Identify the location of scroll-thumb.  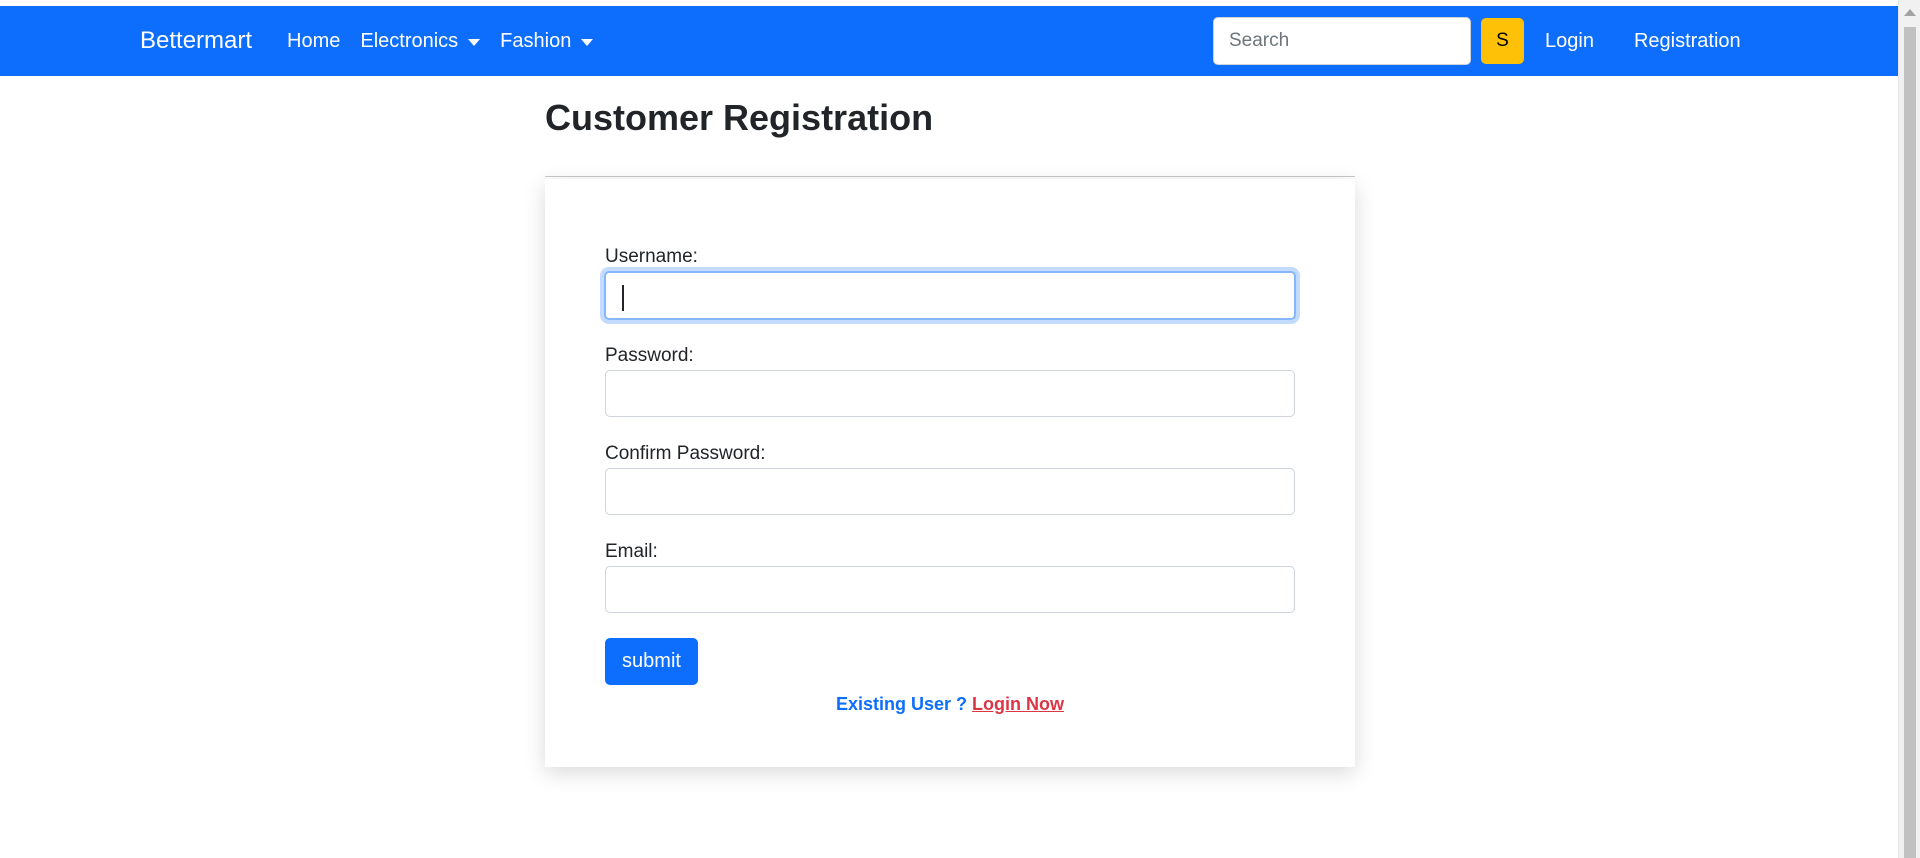
(1910, 442).